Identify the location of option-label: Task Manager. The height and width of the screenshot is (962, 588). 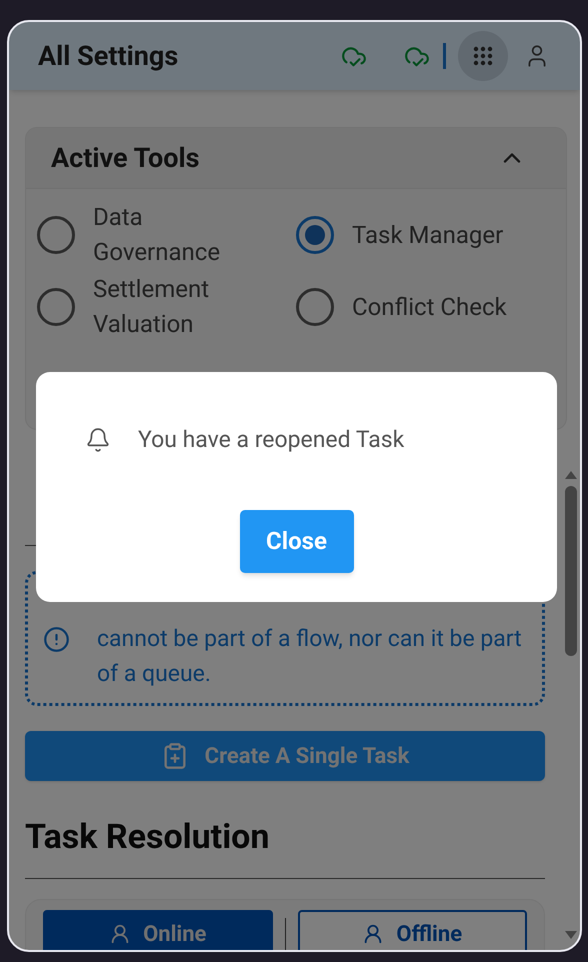
(428, 235).